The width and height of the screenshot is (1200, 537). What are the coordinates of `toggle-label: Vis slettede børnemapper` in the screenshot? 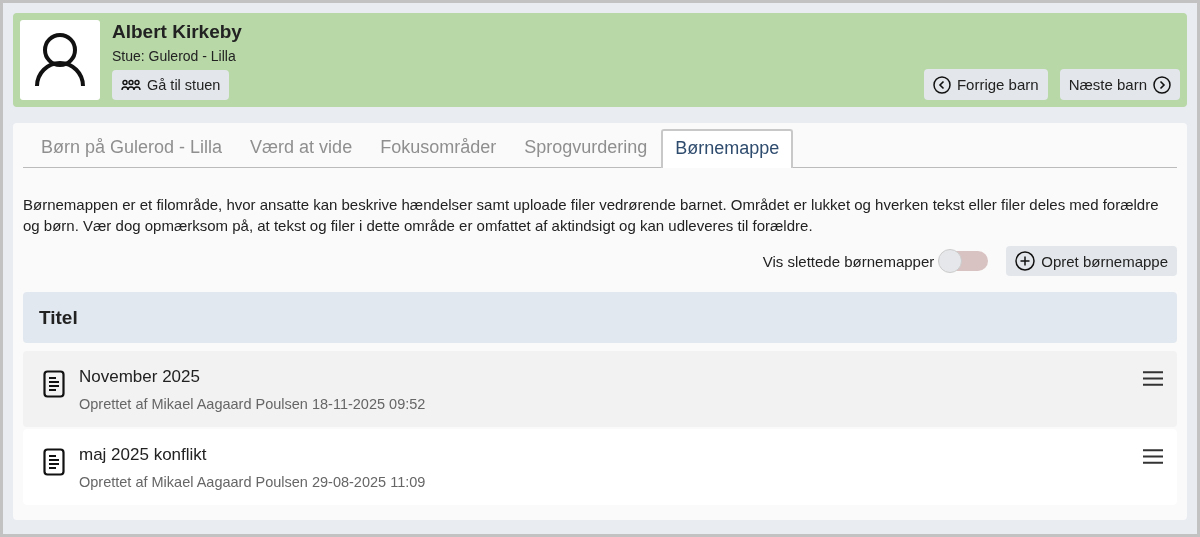 It's located at (848, 261).